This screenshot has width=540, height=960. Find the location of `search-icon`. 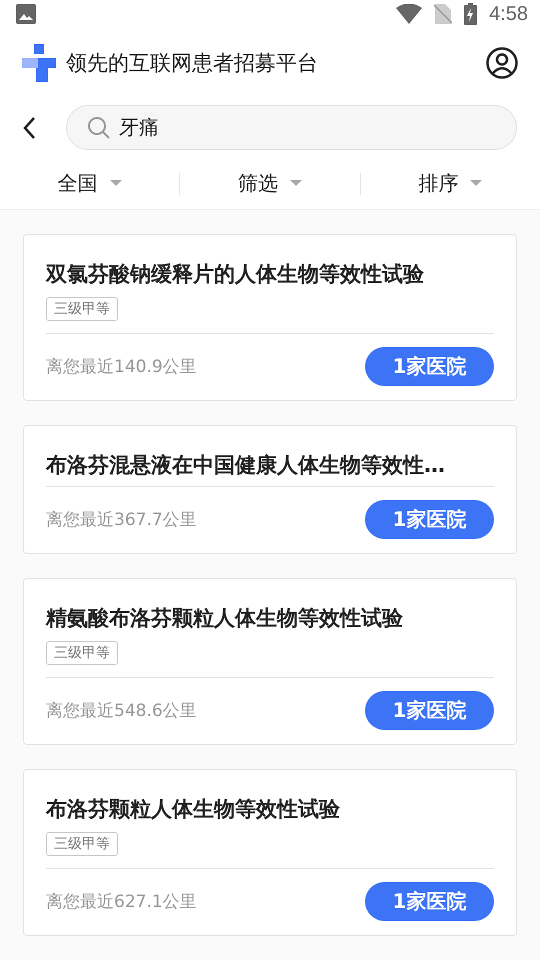

search-icon is located at coordinates (99, 128).